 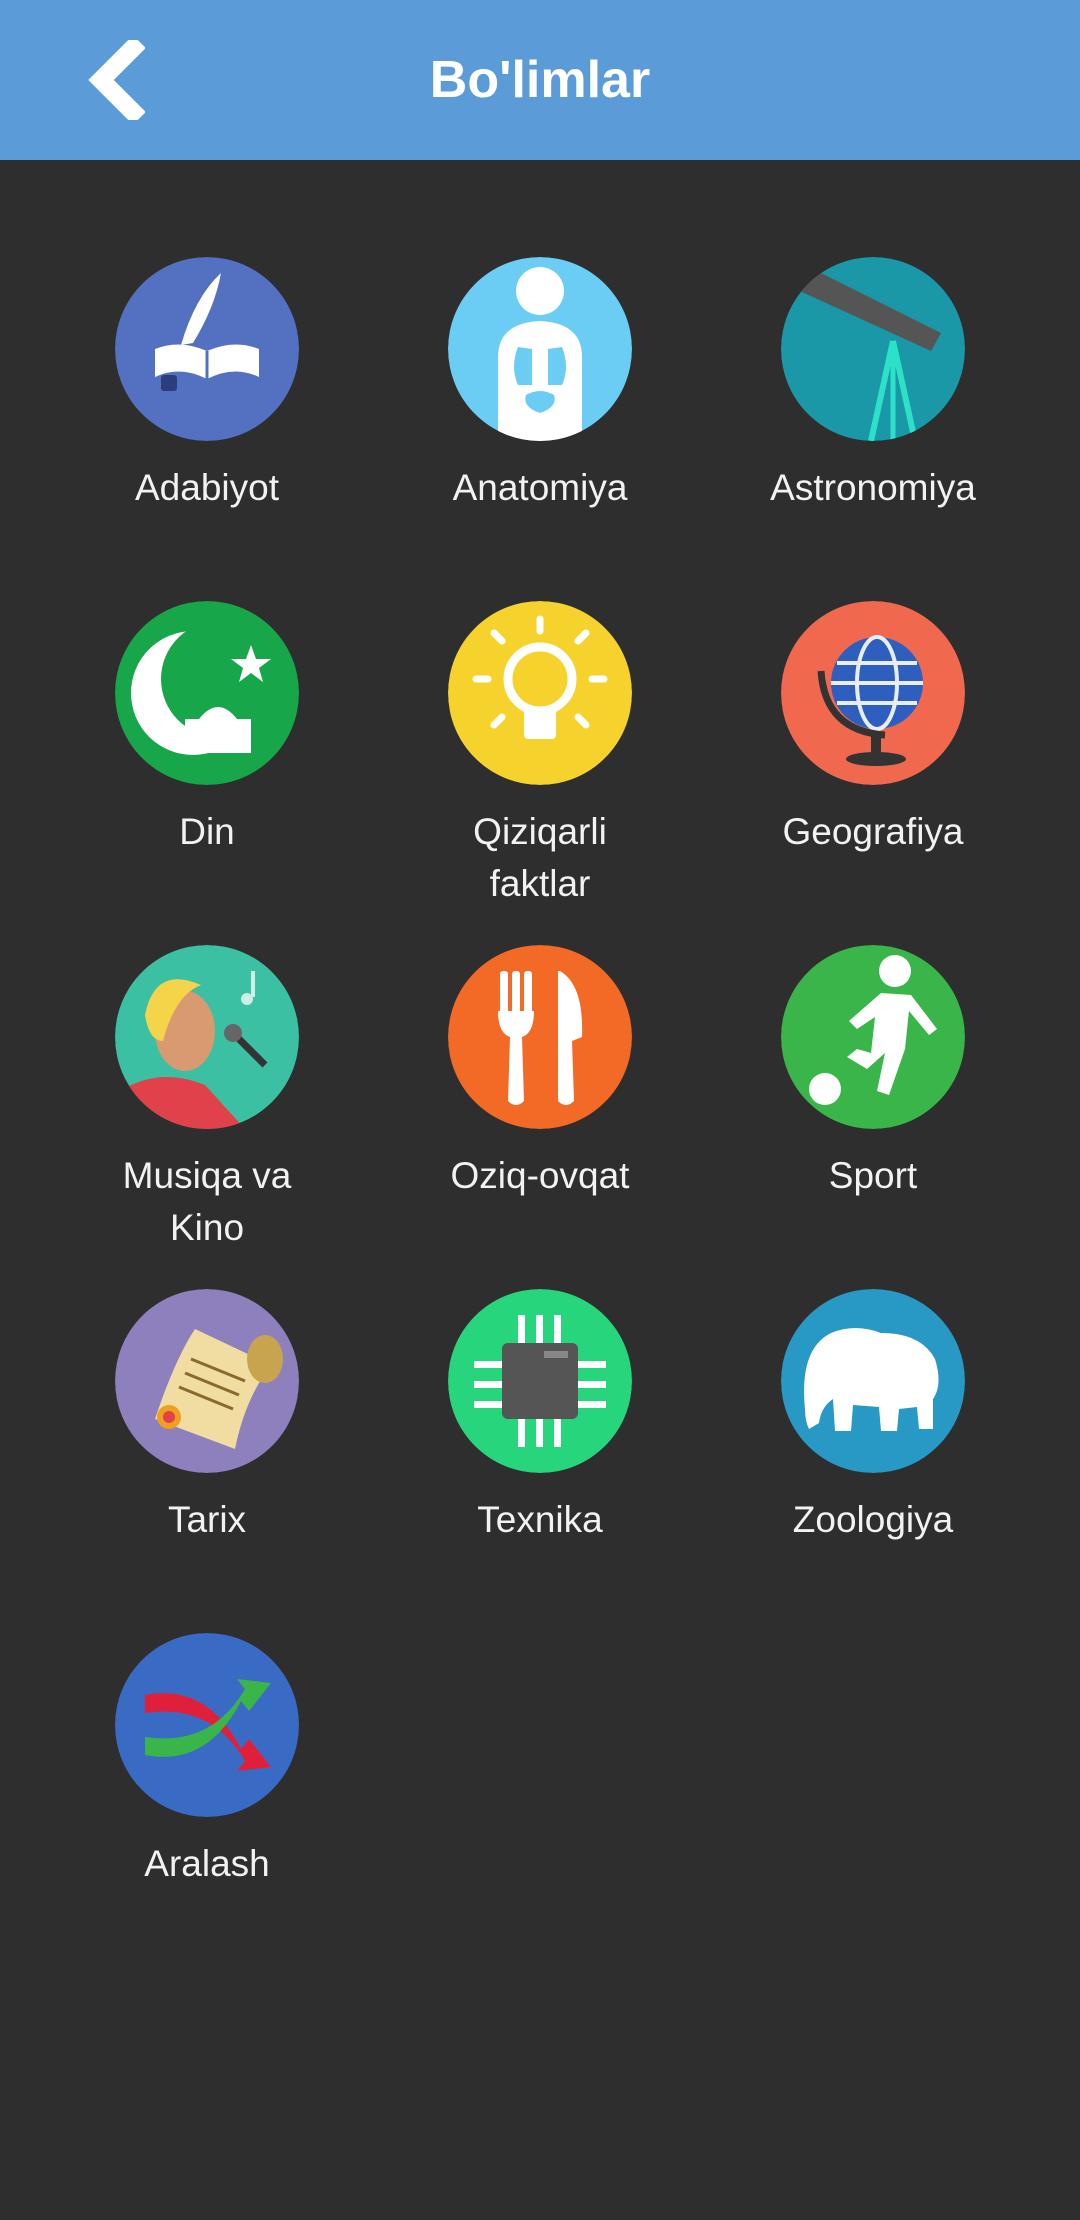 I want to click on category-qiziqarli-faktlar: Qiziqarli faktlar, so click(x=540, y=752).